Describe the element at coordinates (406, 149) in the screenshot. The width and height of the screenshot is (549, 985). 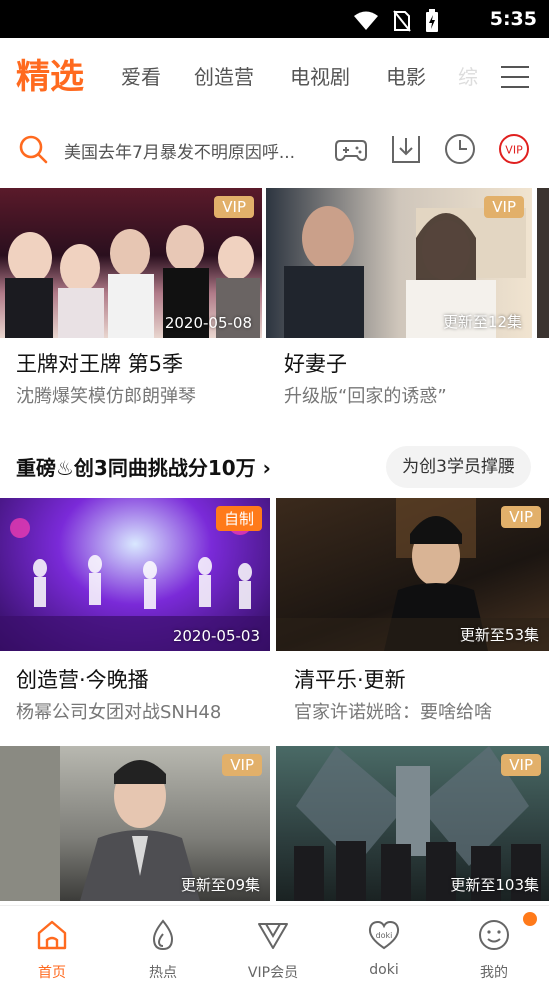
I see `download-icon` at that location.